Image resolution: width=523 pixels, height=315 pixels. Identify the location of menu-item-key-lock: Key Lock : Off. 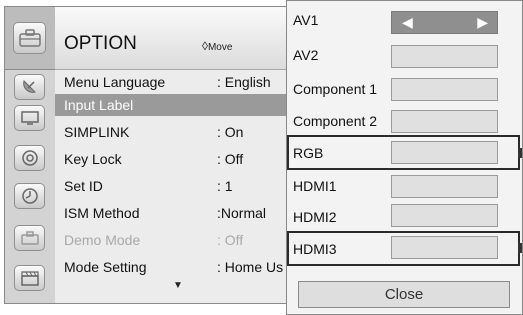
(175, 159).